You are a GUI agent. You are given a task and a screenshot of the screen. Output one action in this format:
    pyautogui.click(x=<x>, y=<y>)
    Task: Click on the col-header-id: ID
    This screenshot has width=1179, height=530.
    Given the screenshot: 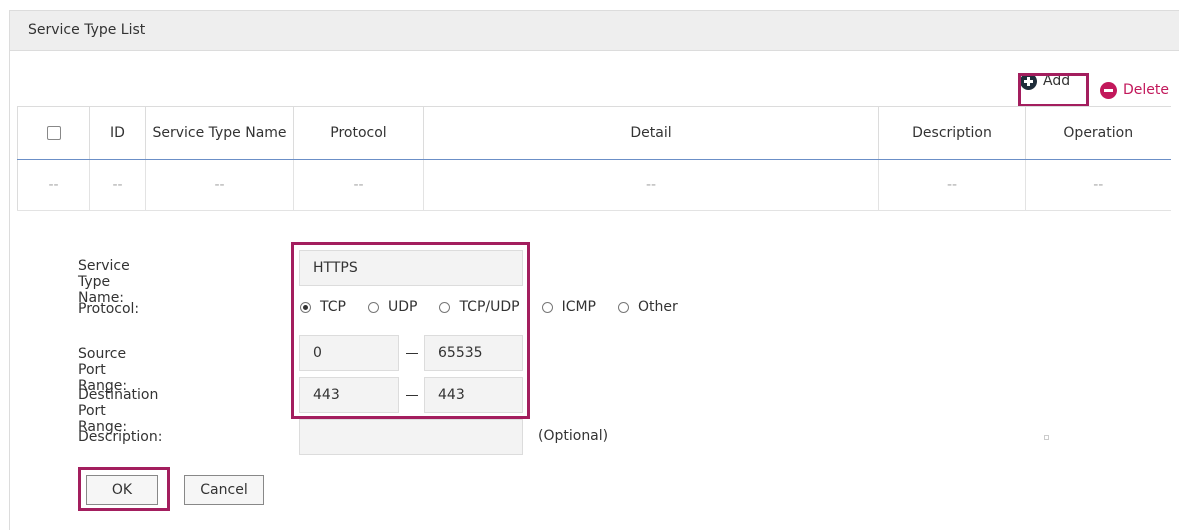 What is the action you would take?
    pyautogui.click(x=117, y=133)
    